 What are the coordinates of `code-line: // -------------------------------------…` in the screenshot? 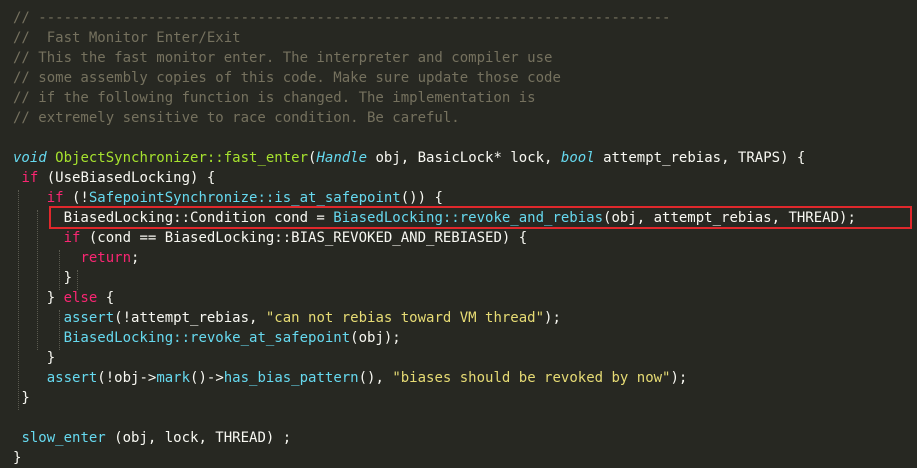 It's located at (341, 18).